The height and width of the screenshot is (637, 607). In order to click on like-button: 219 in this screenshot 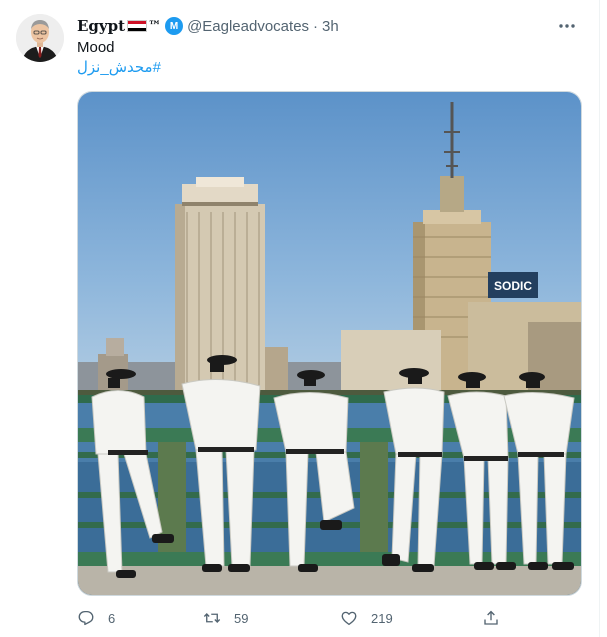, I will do `click(366, 618)`.